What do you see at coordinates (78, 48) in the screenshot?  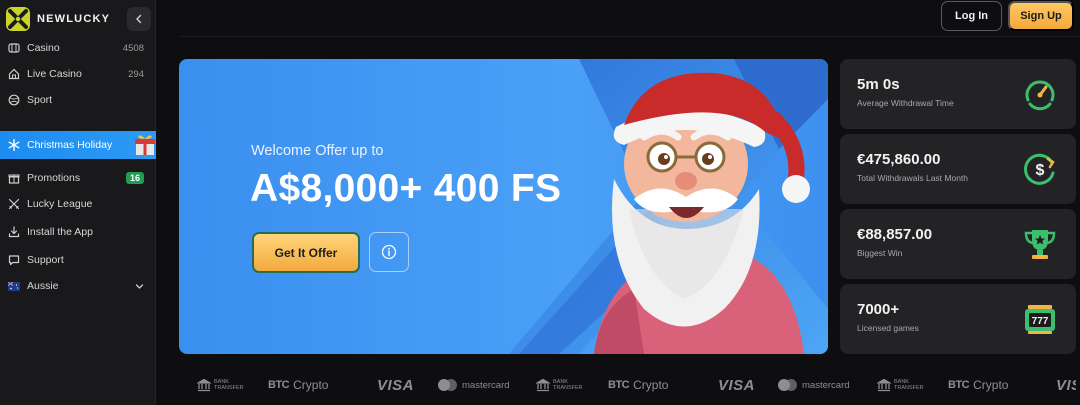 I see `sidebar-item-casino: Casino 4508` at bounding box center [78, 48].